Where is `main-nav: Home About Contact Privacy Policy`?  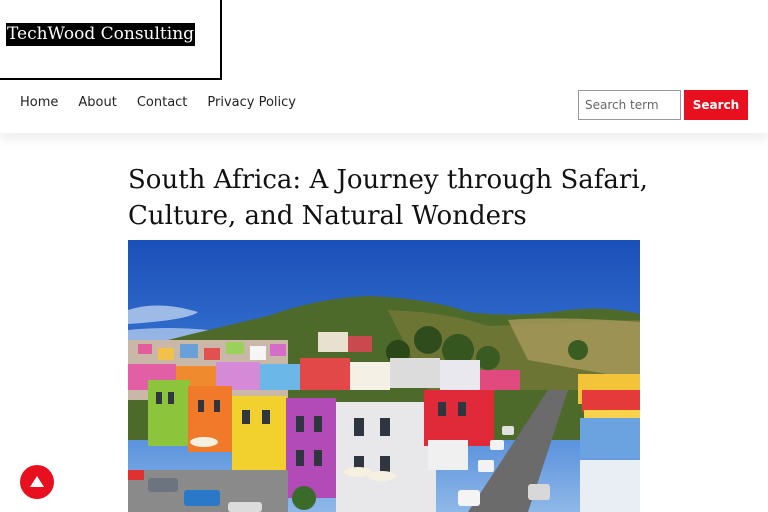
main-nav: Home About Contact Privacy Policy is located at coordinates (168, 103).